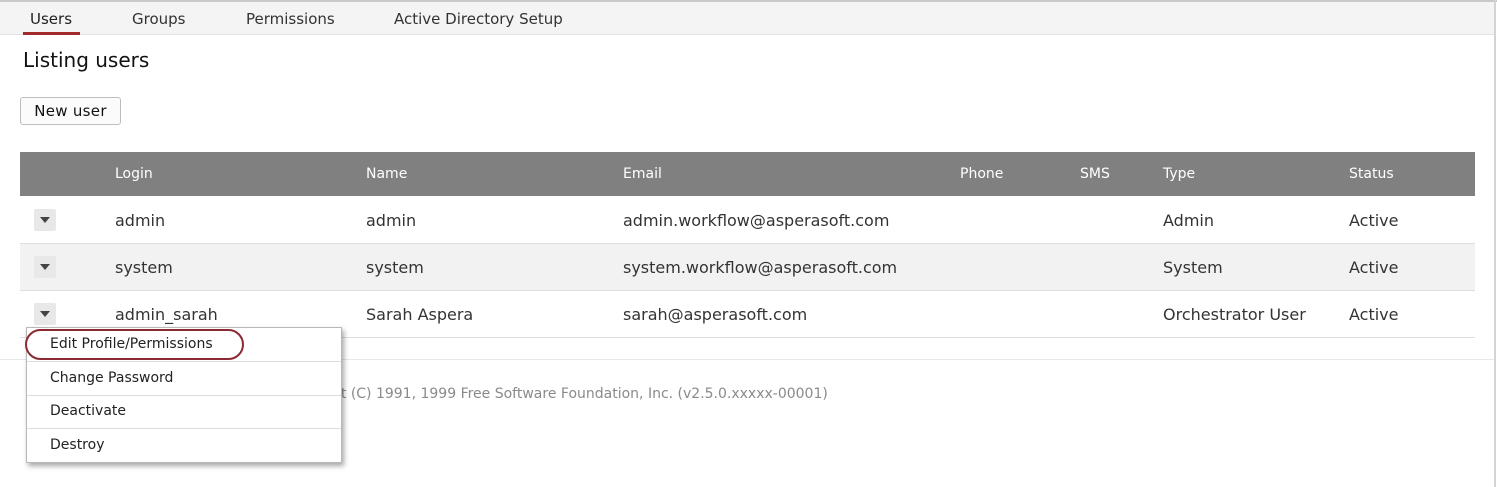 This screenshot has width=1497, height=487. Describe the element at coordinates (1179, 174) in the screenshot. I see `header-type: Type` at that location.